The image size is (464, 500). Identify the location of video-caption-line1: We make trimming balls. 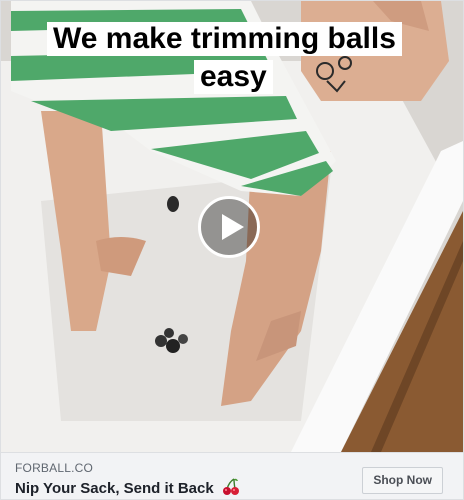
(224, 39).